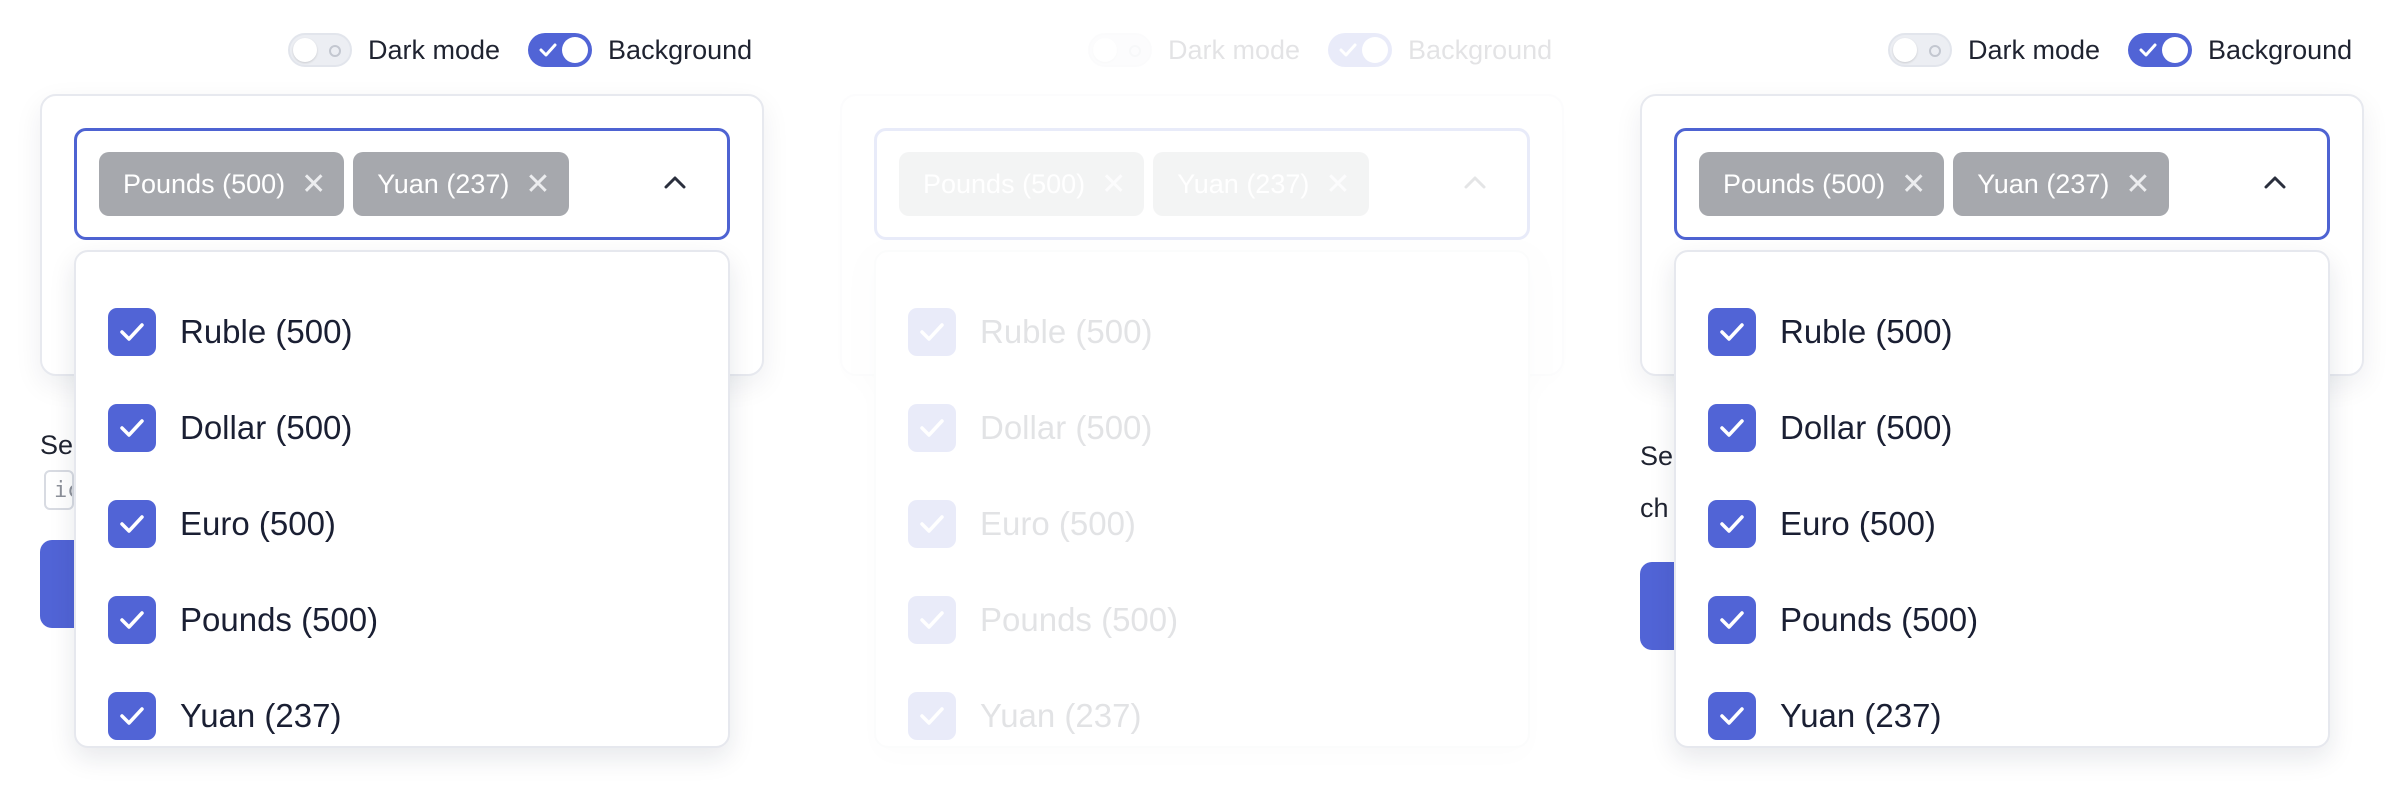 The height and width of the screenshot is (800, 2400). What do you see at coordinates (1234, 49) in the screenshot?
I see `dark-mode-label: Dark mode` at bounding box center [1234, 49].